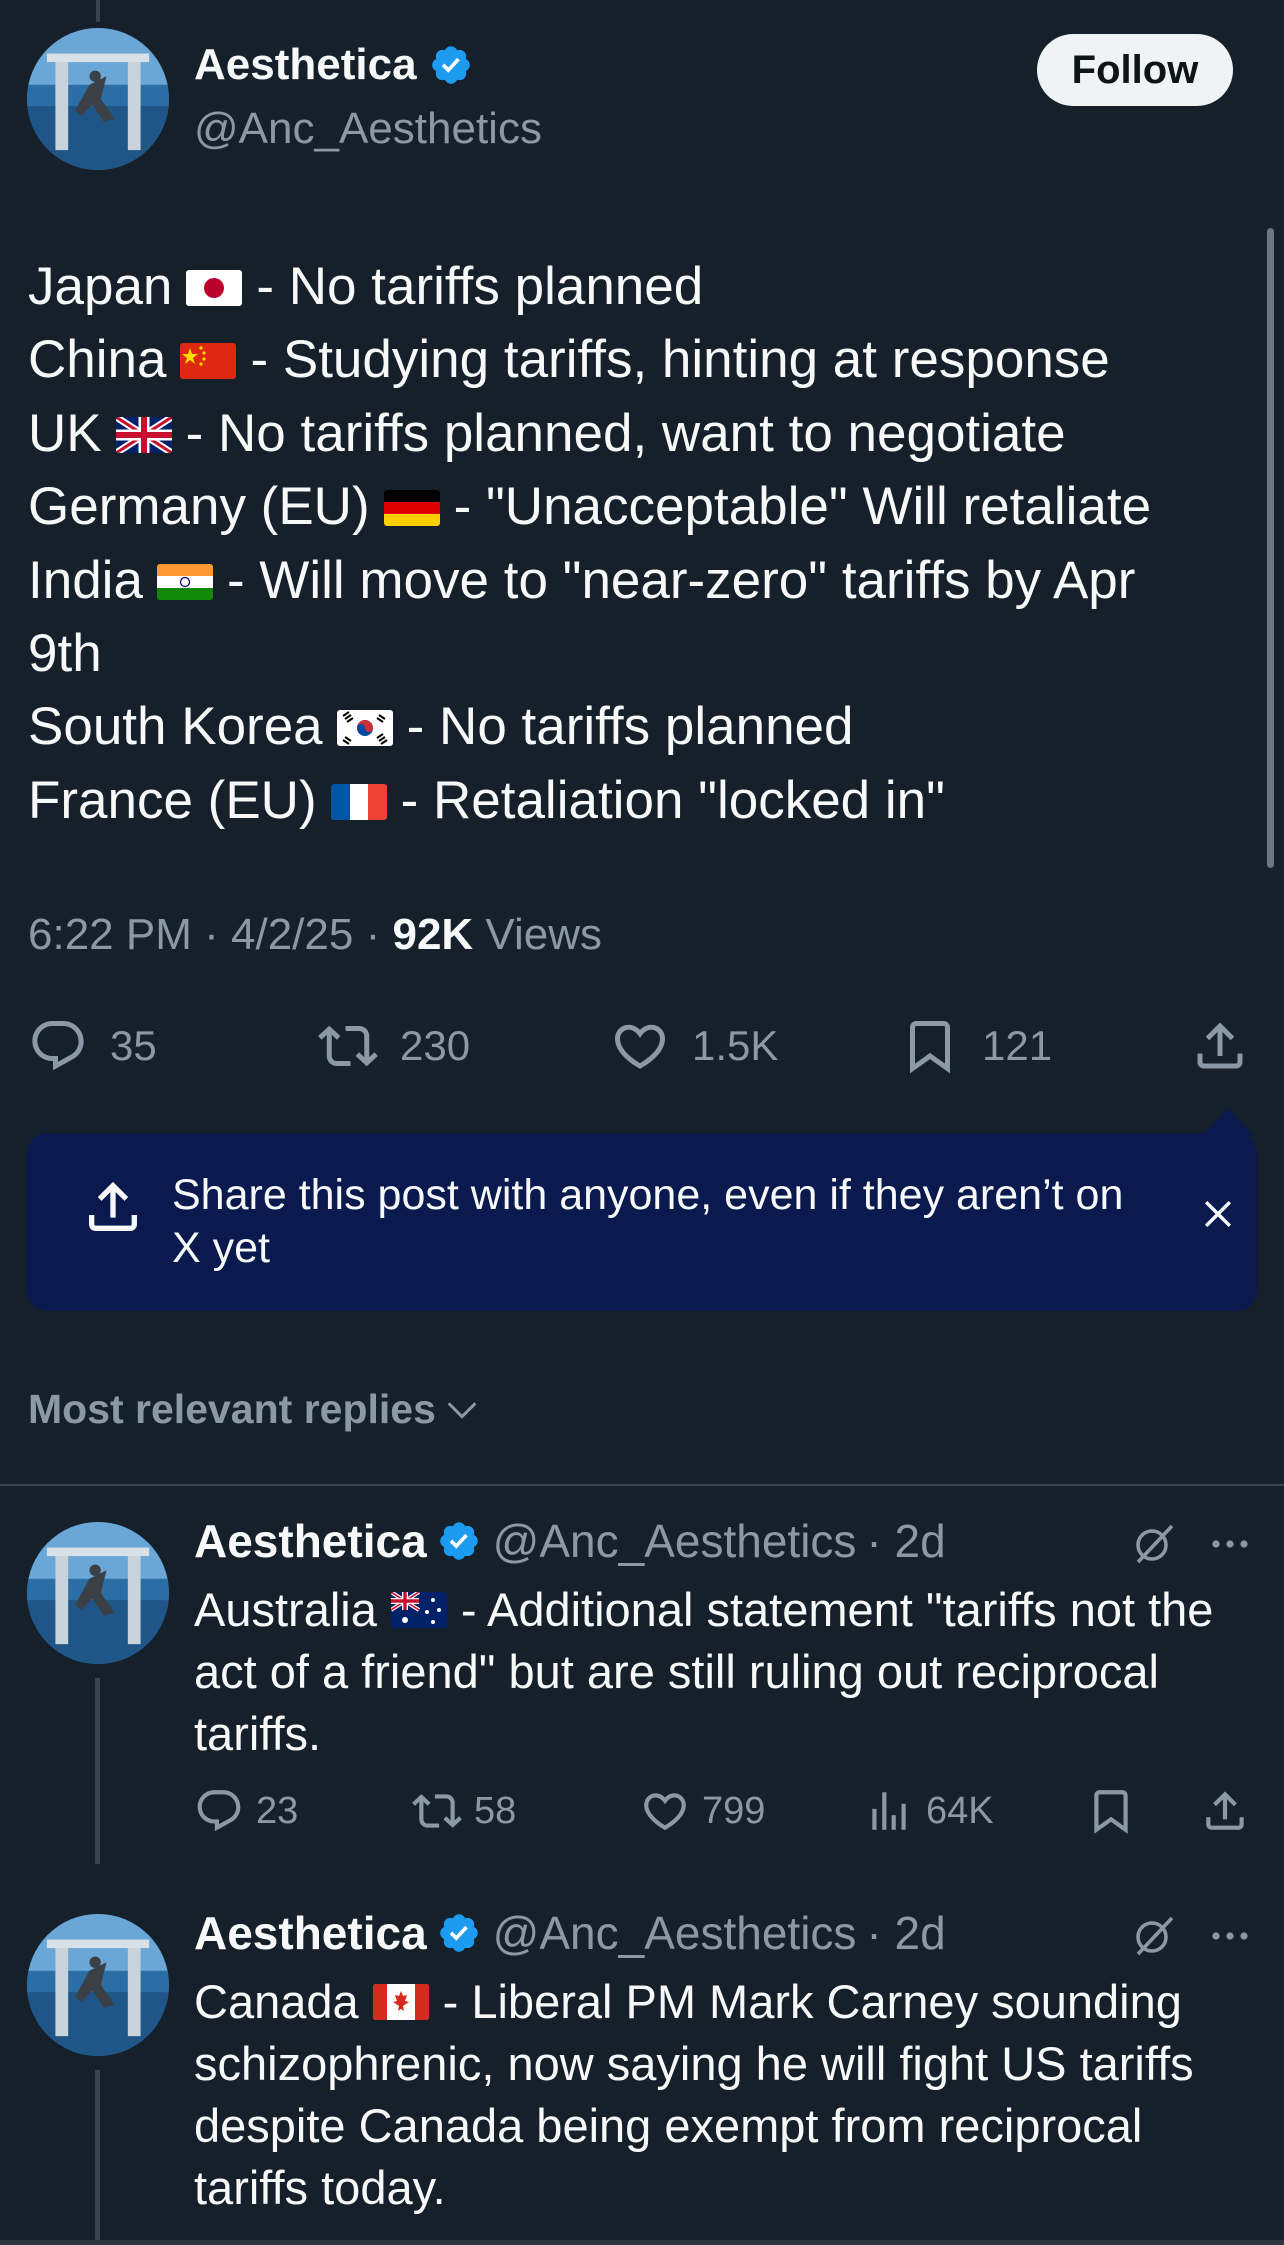 This screenshot has height=2245, width=1284. What do you see at coordinates (1228, 1122) in the screenshot?
I see `share-banner-pointer` at bounding box center [1228, 1122].